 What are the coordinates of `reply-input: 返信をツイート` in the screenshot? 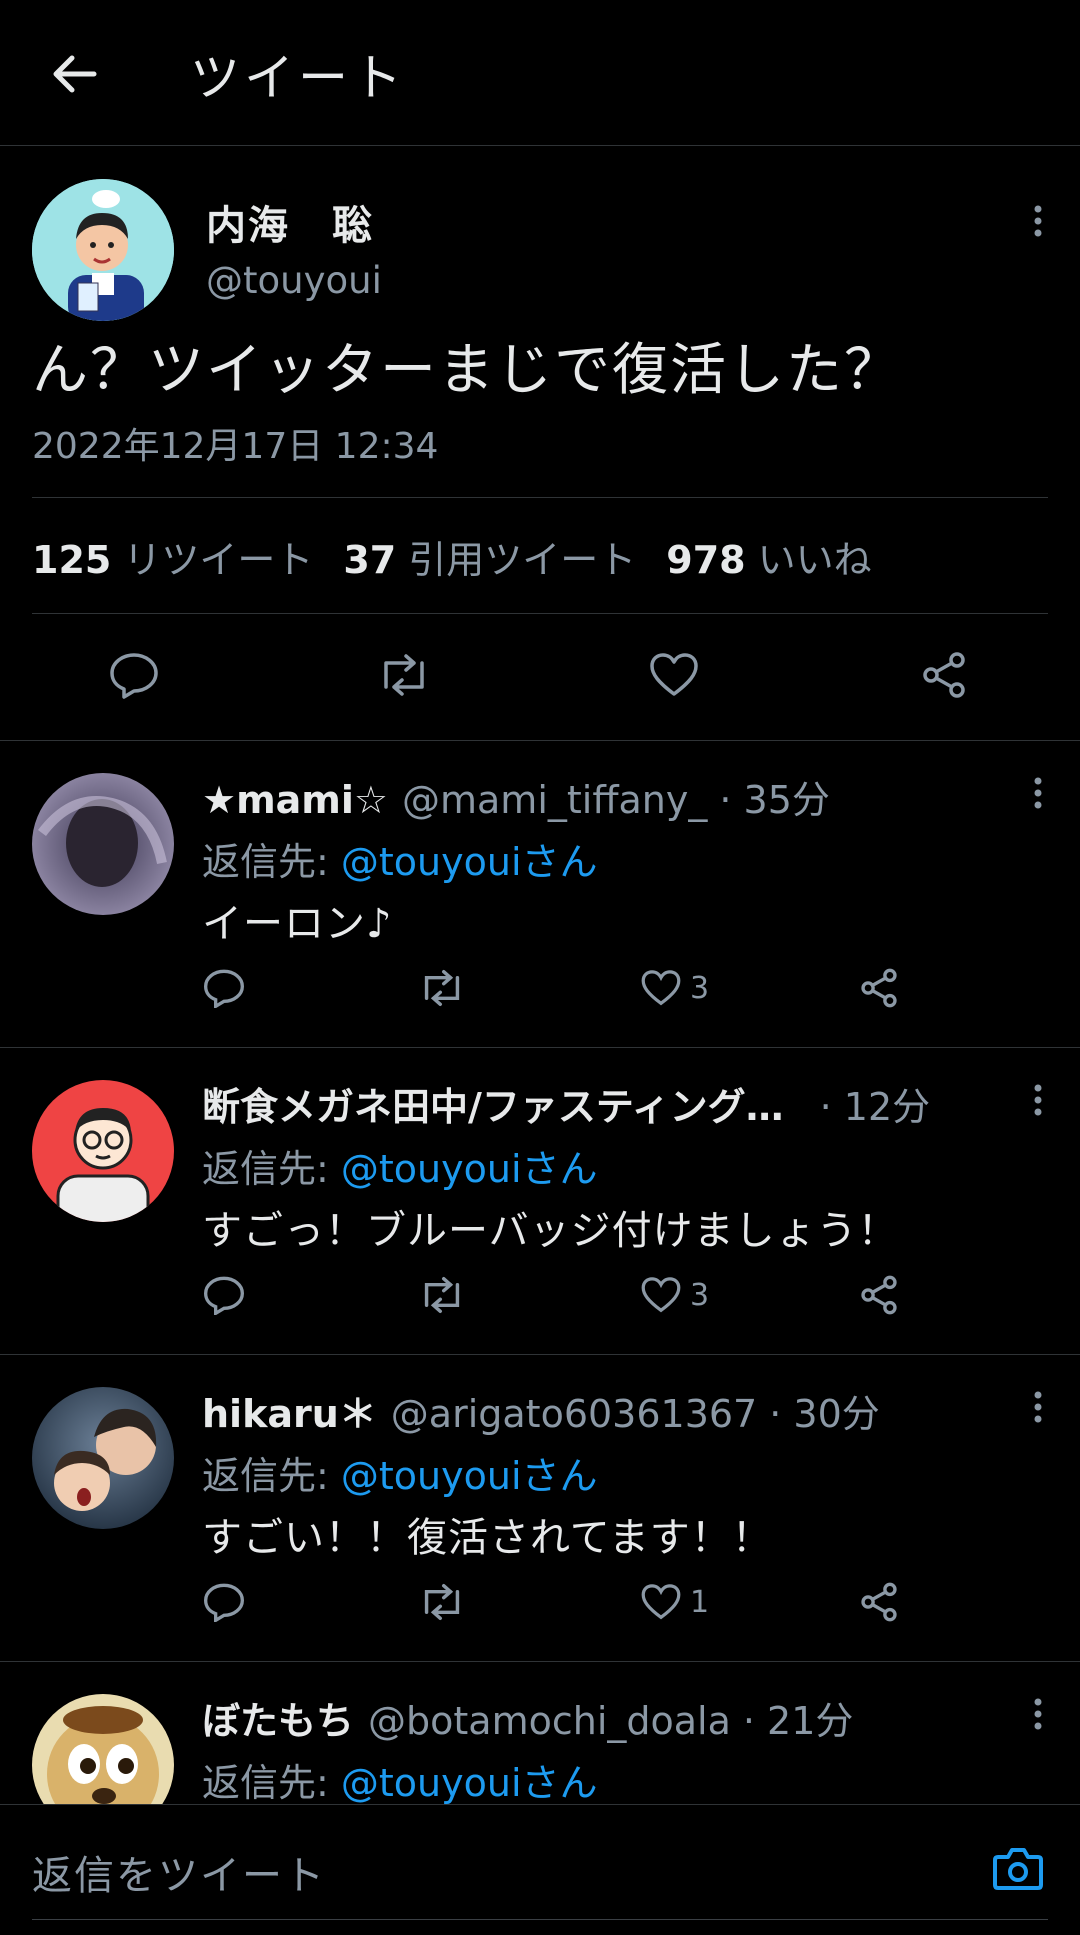 It's located at (179, 1872).